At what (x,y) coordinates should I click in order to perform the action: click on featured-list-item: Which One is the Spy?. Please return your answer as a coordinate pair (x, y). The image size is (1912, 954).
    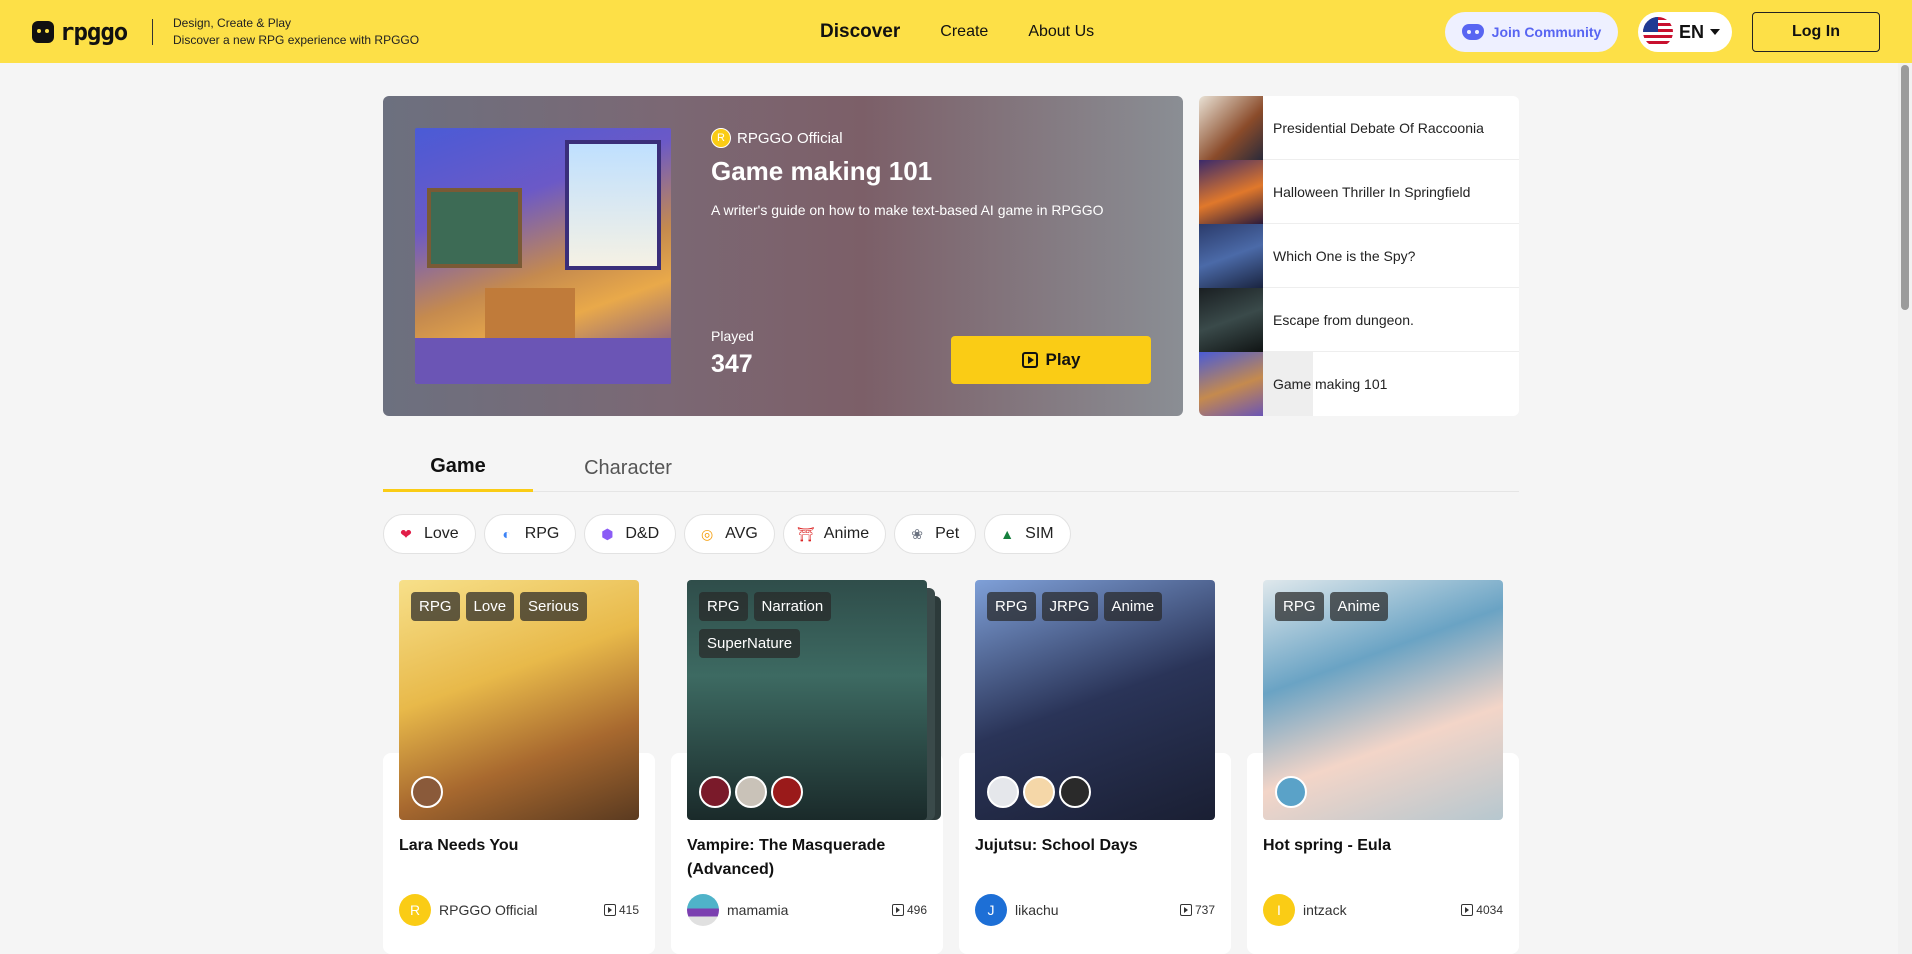
    Looking at the image, I should click on (1359, 255).